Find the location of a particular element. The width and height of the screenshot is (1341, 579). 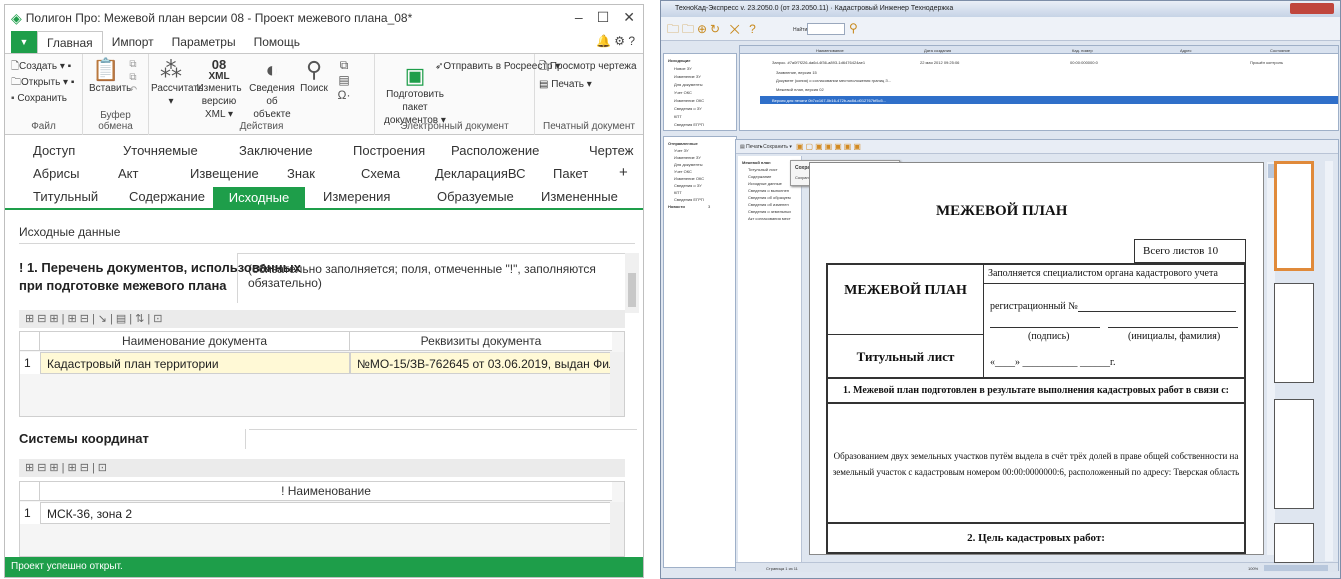

preview-drawing-button: 🗋 Просмотр чертежа is located at coordinates (588, 66).